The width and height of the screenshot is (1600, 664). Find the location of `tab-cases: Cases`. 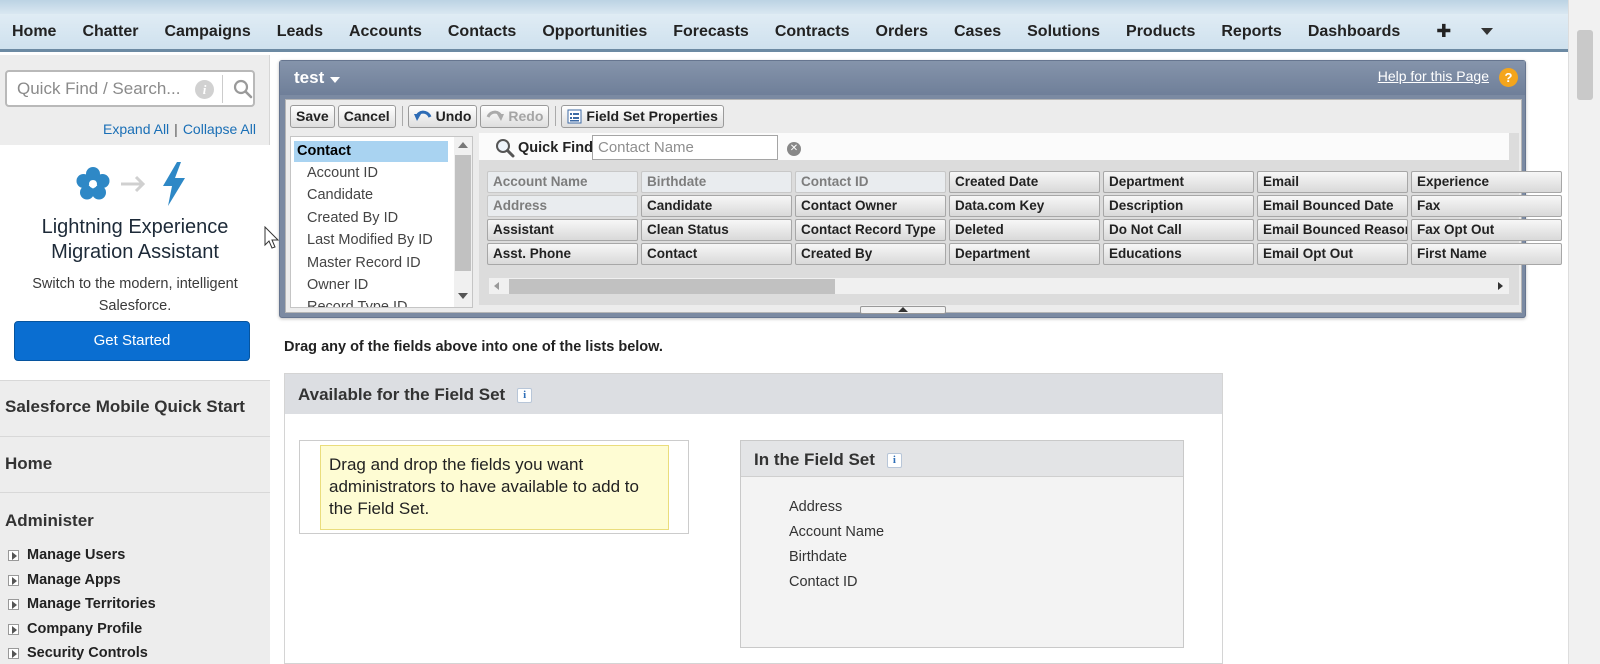

tab-cases: Cases is located at coordinates (977, 32).